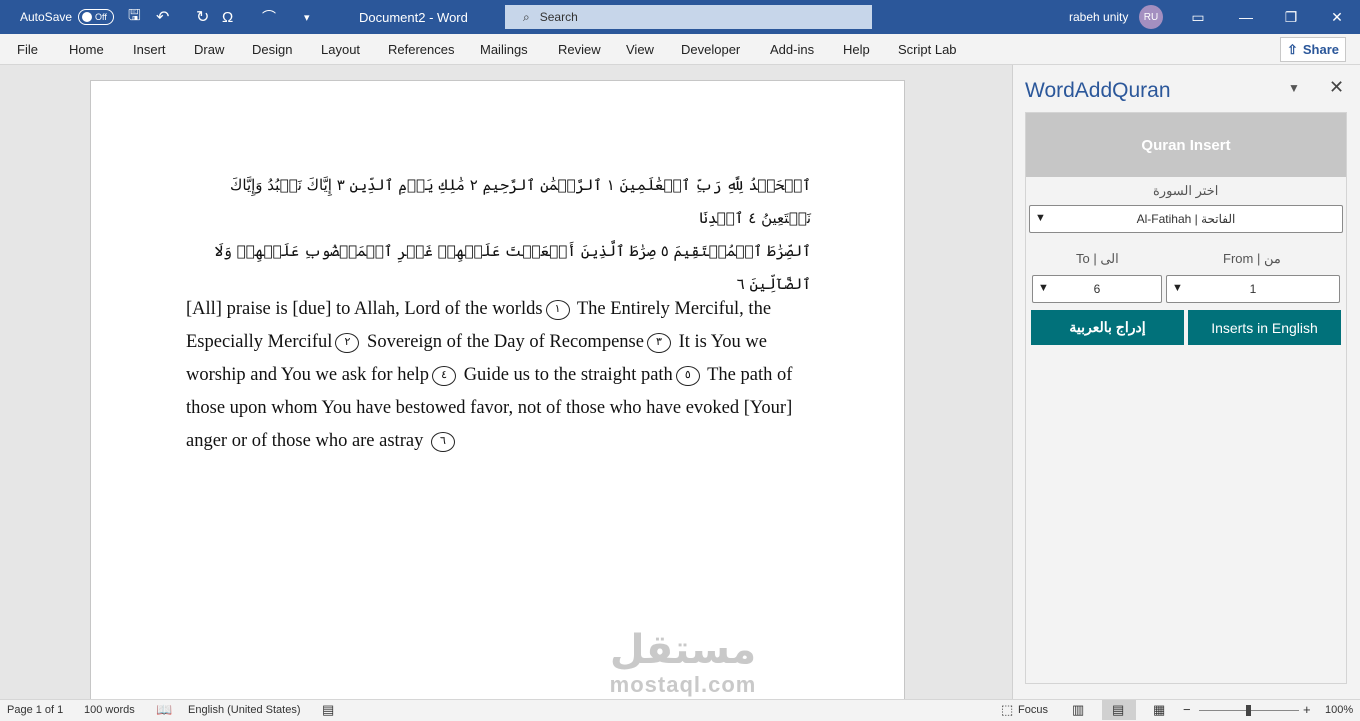  What do you see at coordinates (640, 49) in the screenshot?
I see `tab-view: View` at bounding box center [640, 49].